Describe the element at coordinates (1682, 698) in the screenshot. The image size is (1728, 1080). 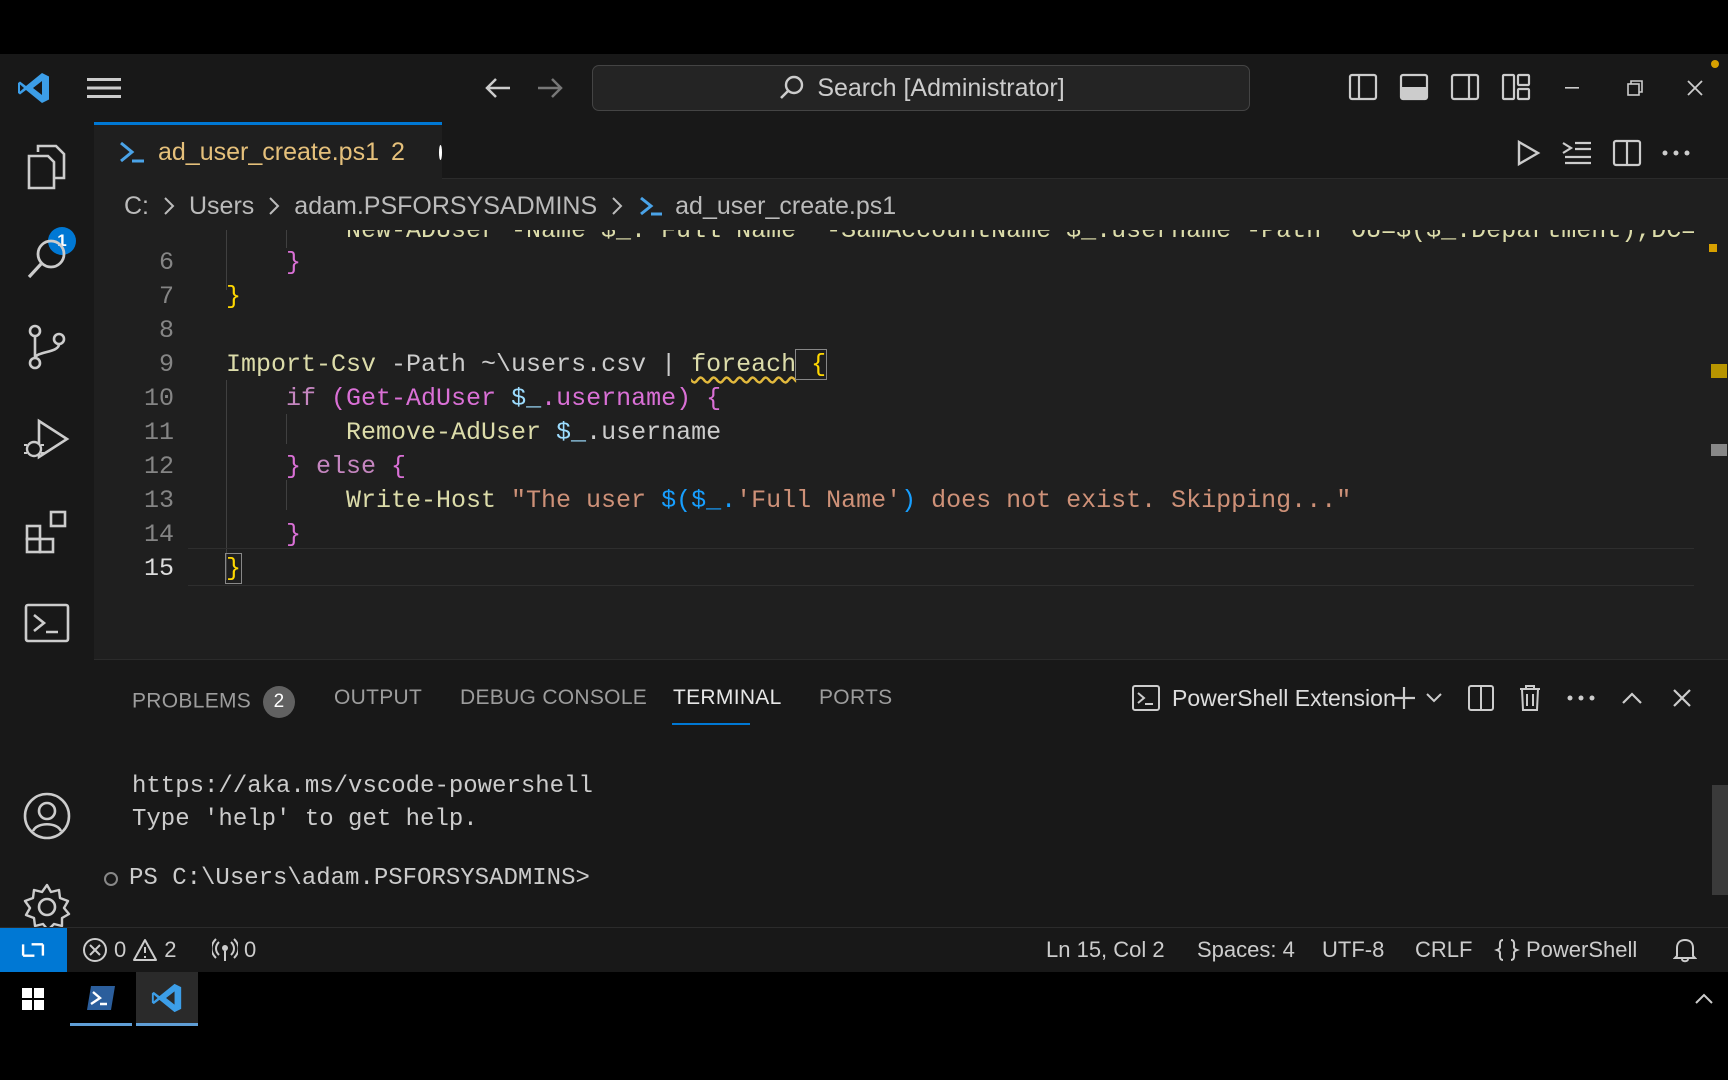
I see `close-panel-icon` at that location.